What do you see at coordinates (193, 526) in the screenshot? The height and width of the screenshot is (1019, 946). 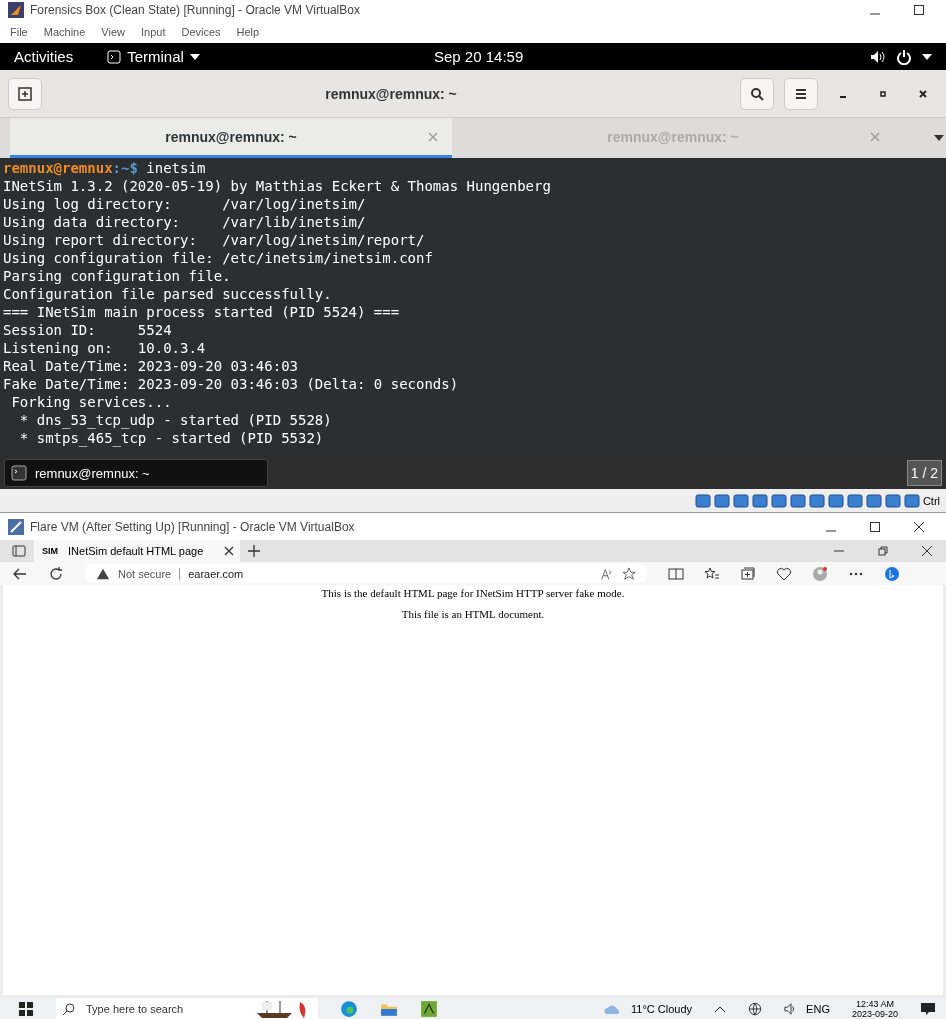 I see `window-title: Flare VM (After Setting Up) [Running] - Oracle VM VirtualBox` at bounding box center [193, 526].